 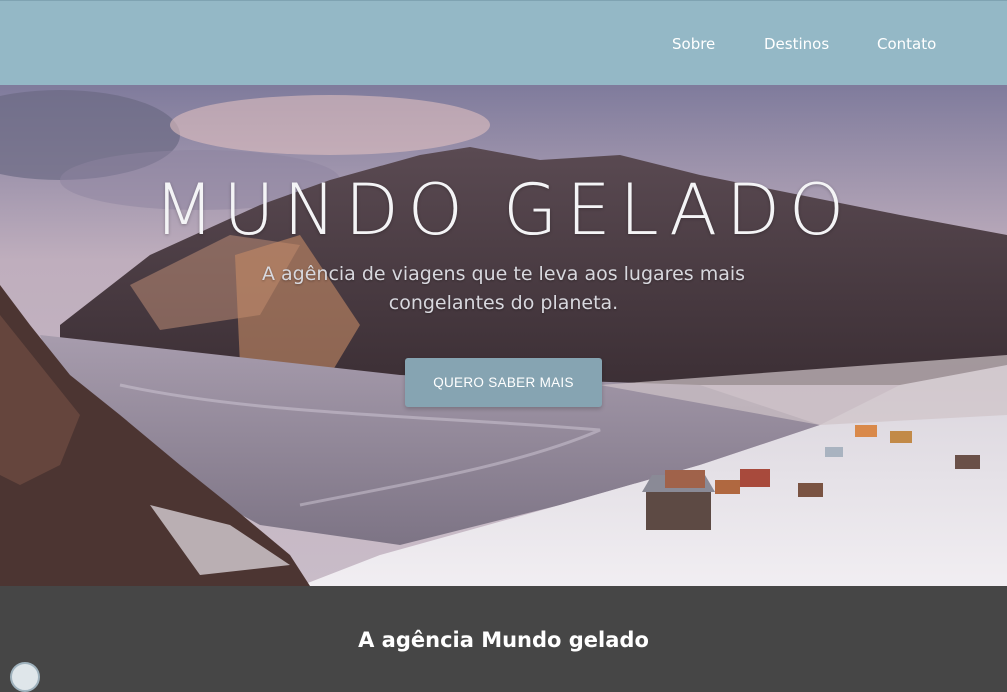 I want to click on nav-link-contato: Contato, so click(x=906, y=44).